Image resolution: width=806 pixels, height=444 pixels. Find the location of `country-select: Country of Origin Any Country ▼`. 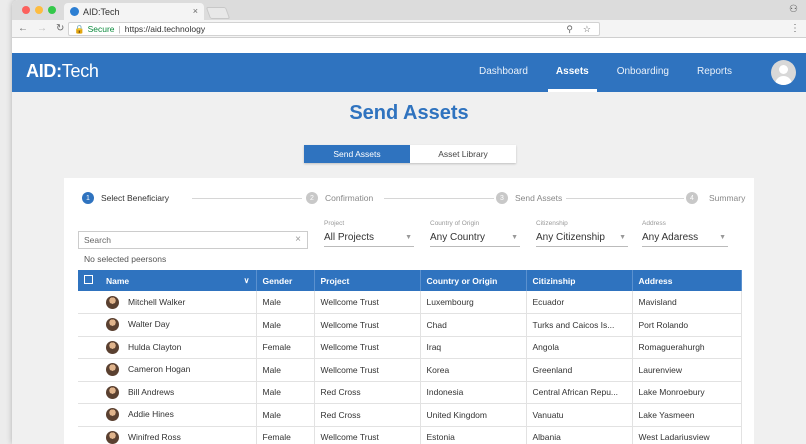

country-select: Country of Origin Any Country ▼ is located at coordinates (475, 233).